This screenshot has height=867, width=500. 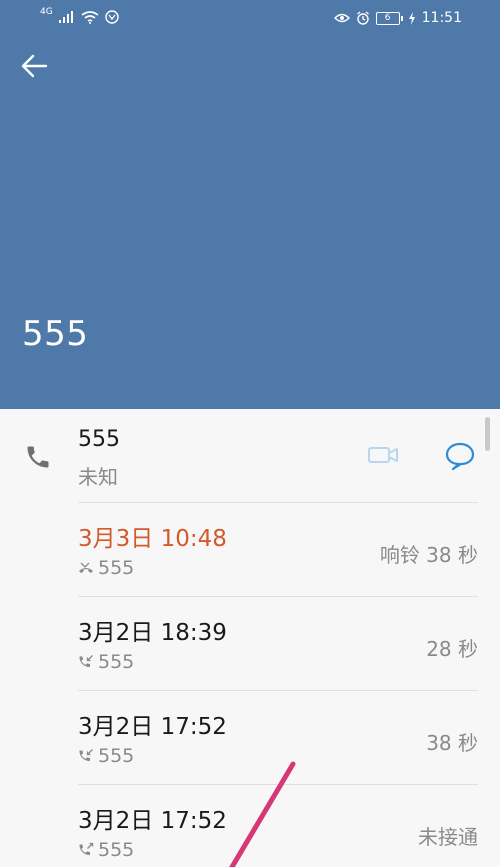 What do you see at coordinates (65, 17) in the screenshot?
I see `signal-icon` at bounding box center [65, 17].